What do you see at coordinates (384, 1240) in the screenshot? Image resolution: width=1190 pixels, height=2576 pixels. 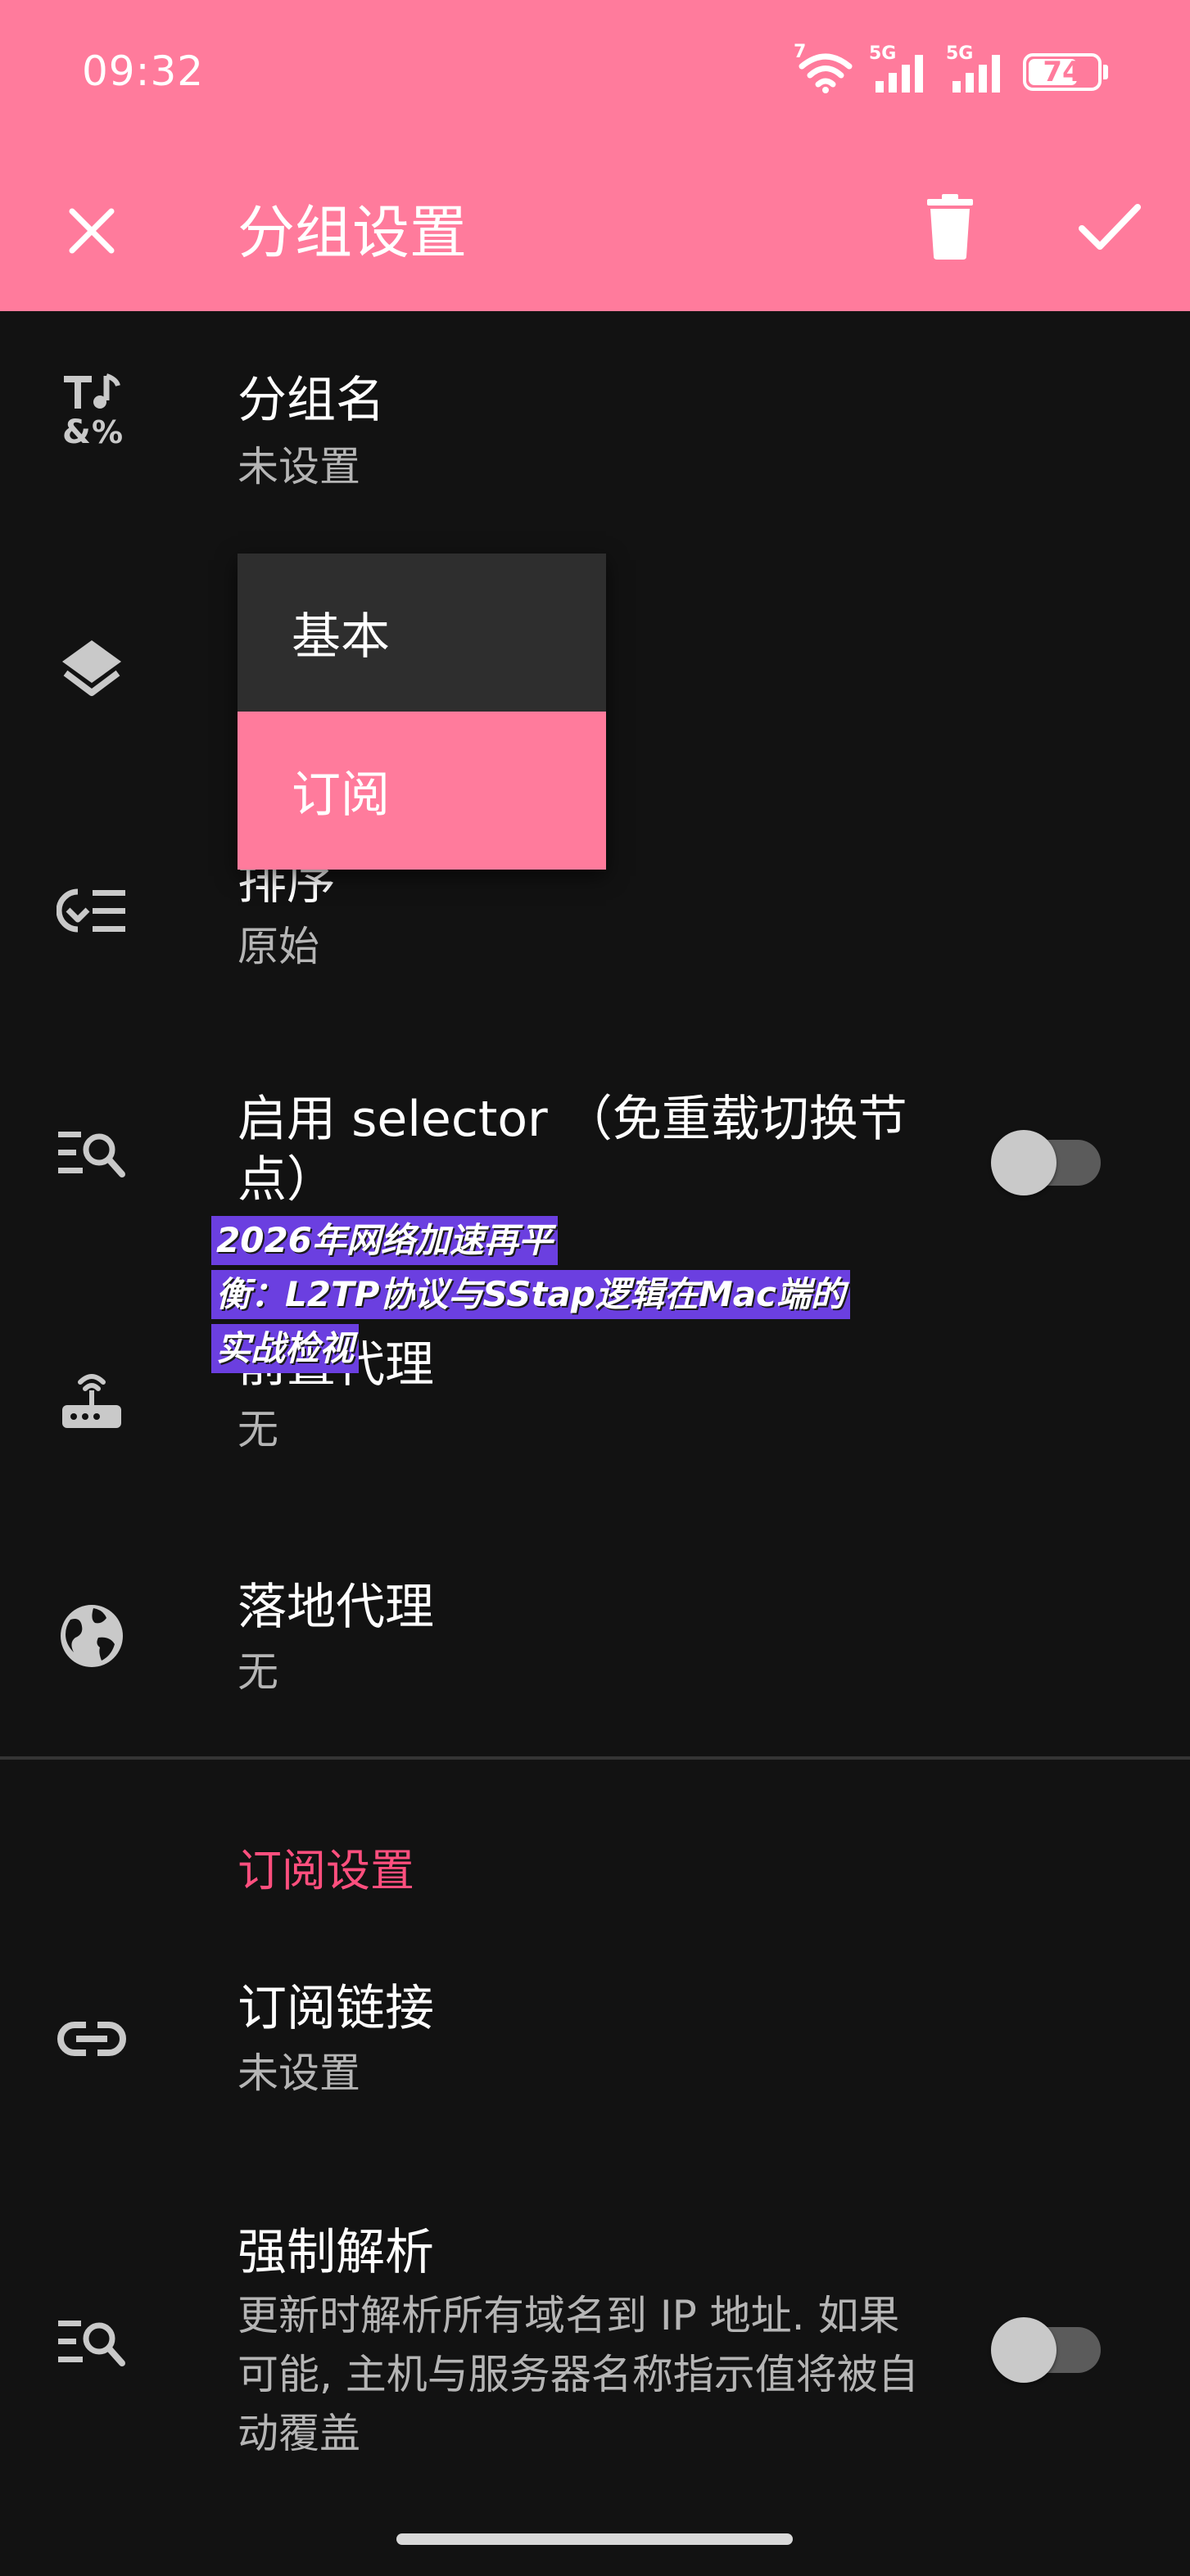 I see `overlay-line-1: 2026年网络加速再平` at bounding box center [384, 1240].